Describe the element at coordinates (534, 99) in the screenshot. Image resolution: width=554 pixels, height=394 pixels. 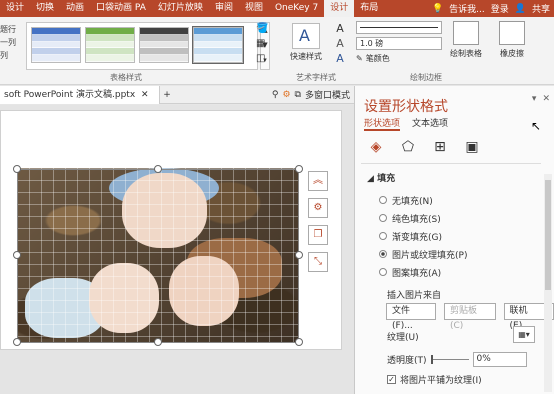
I see `dropdown-icon: ▾` at that location.